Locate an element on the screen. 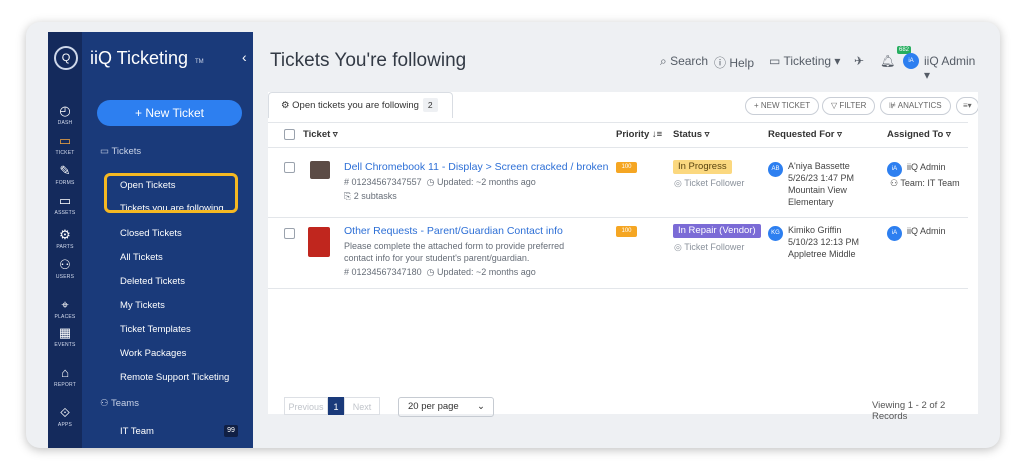 The height and width of the screenshot is (470, 1024). rail-label: FORMS is located at coordinates (65, 183).